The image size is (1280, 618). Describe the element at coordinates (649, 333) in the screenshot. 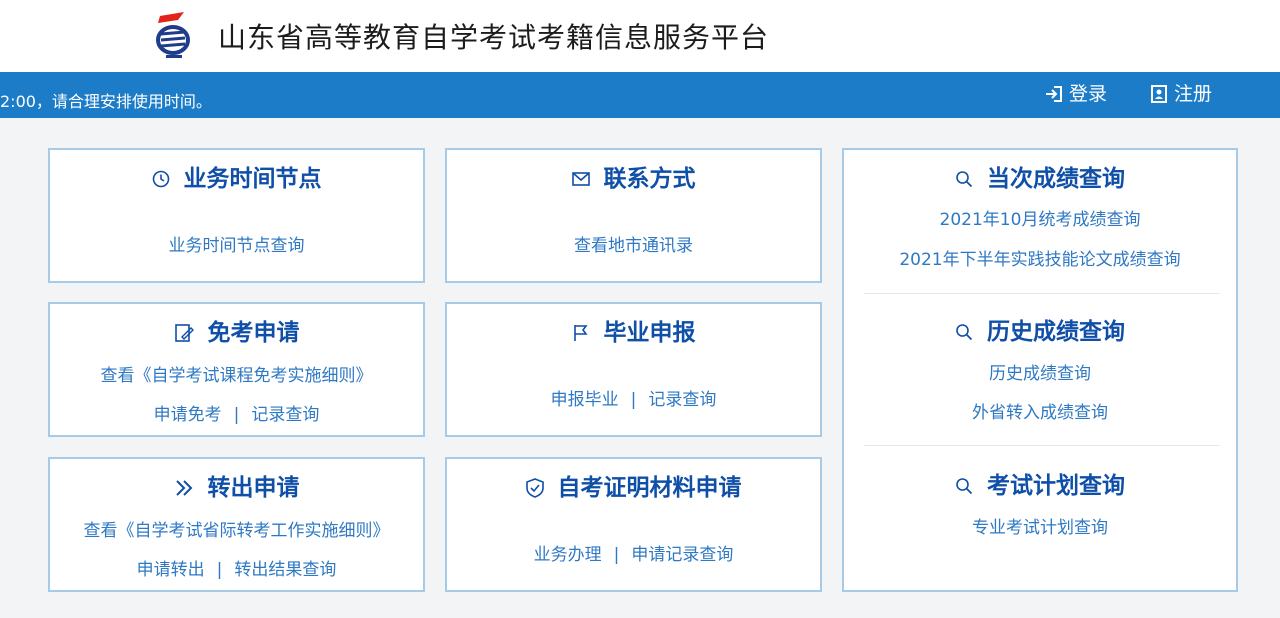

I see `card-title-graduation: 毕业申报` at that location.